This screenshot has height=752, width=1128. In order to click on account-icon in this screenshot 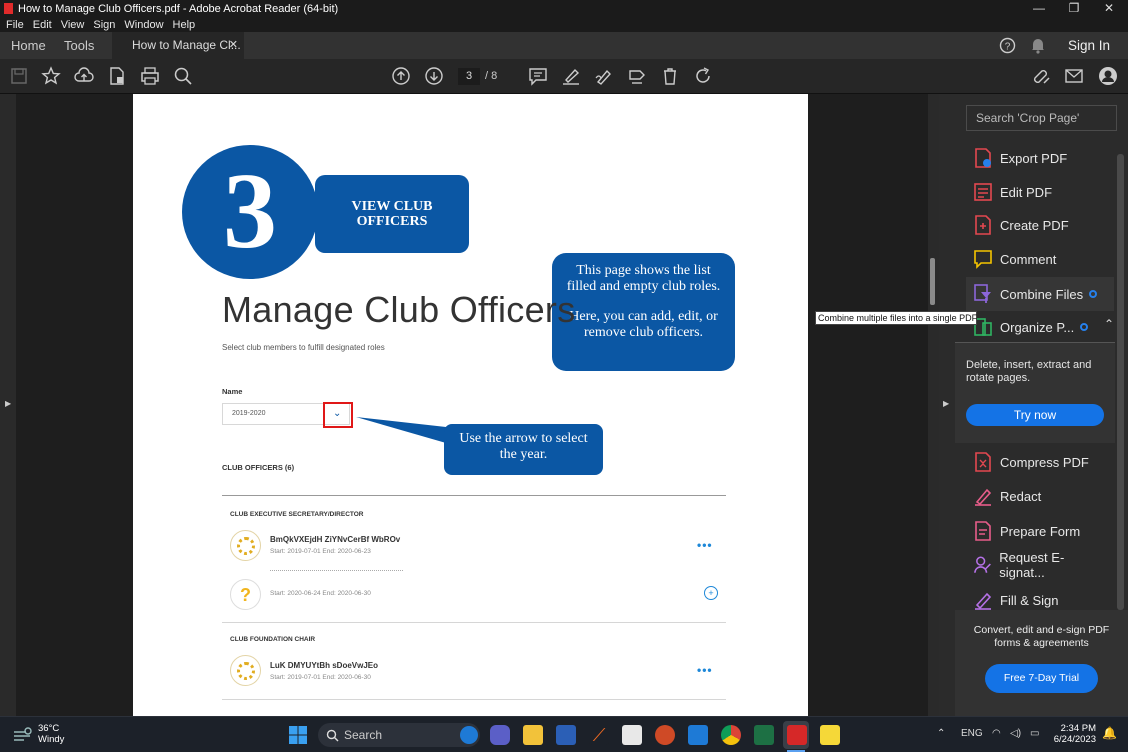, I will do `click(1108, 76)`.